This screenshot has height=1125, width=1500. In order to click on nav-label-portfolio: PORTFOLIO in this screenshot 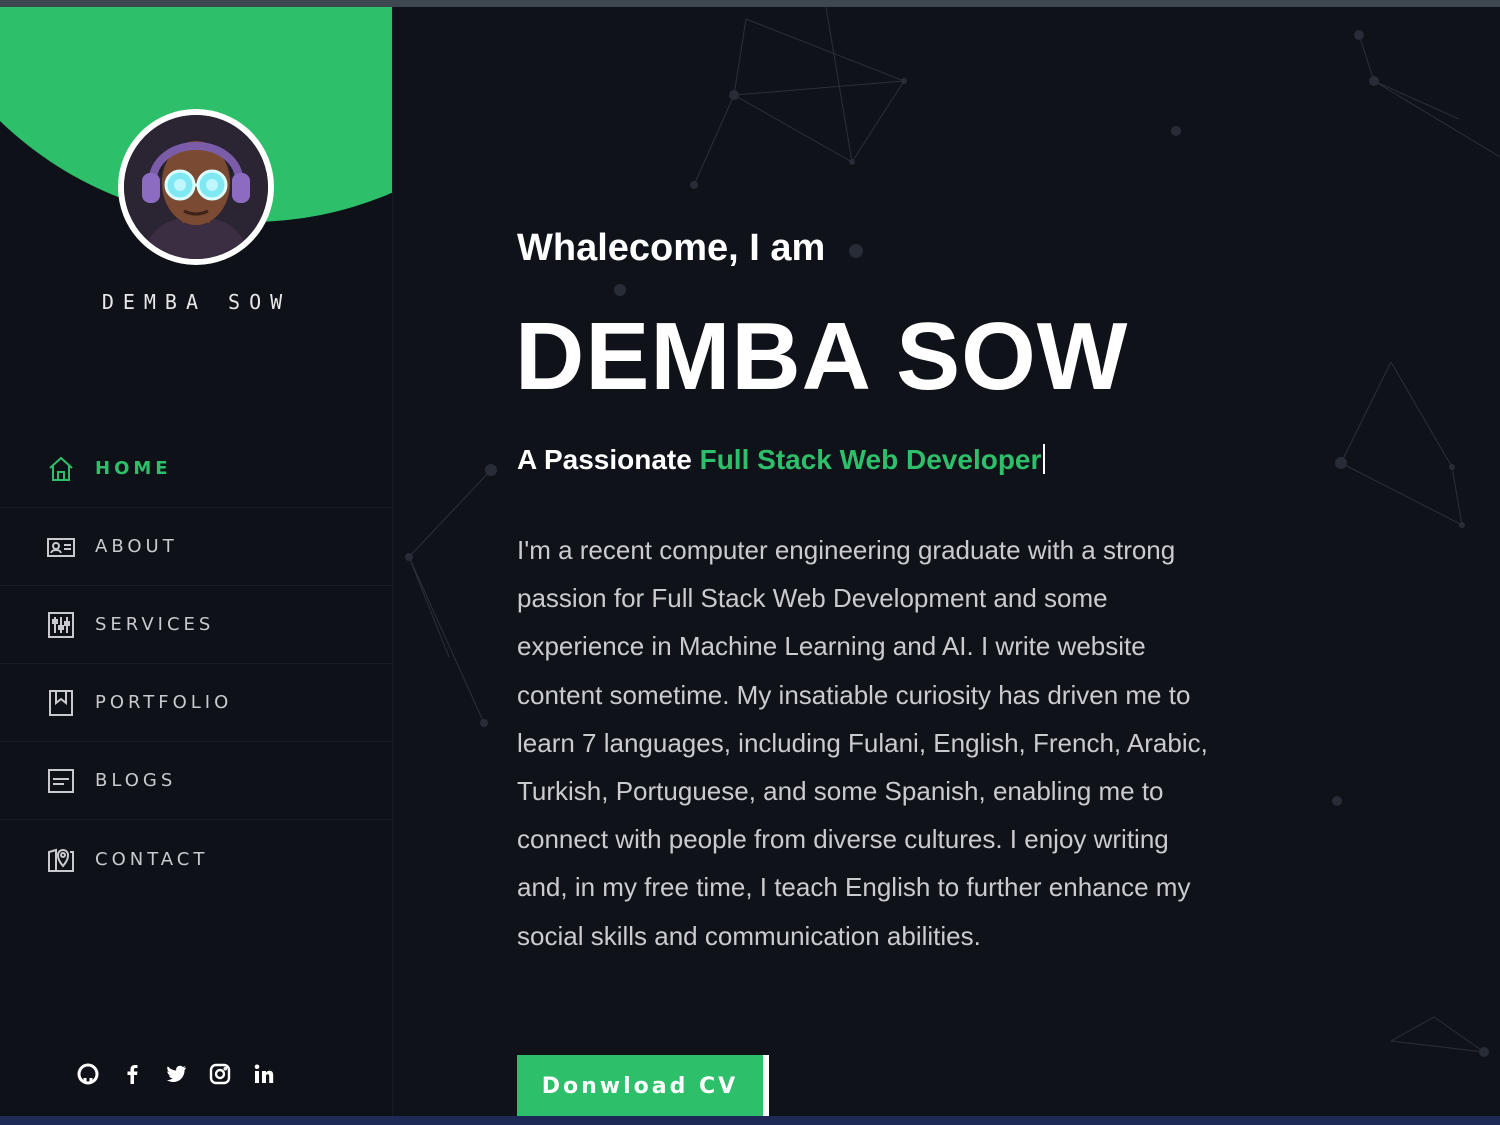, I will do `click(164, 702)`.